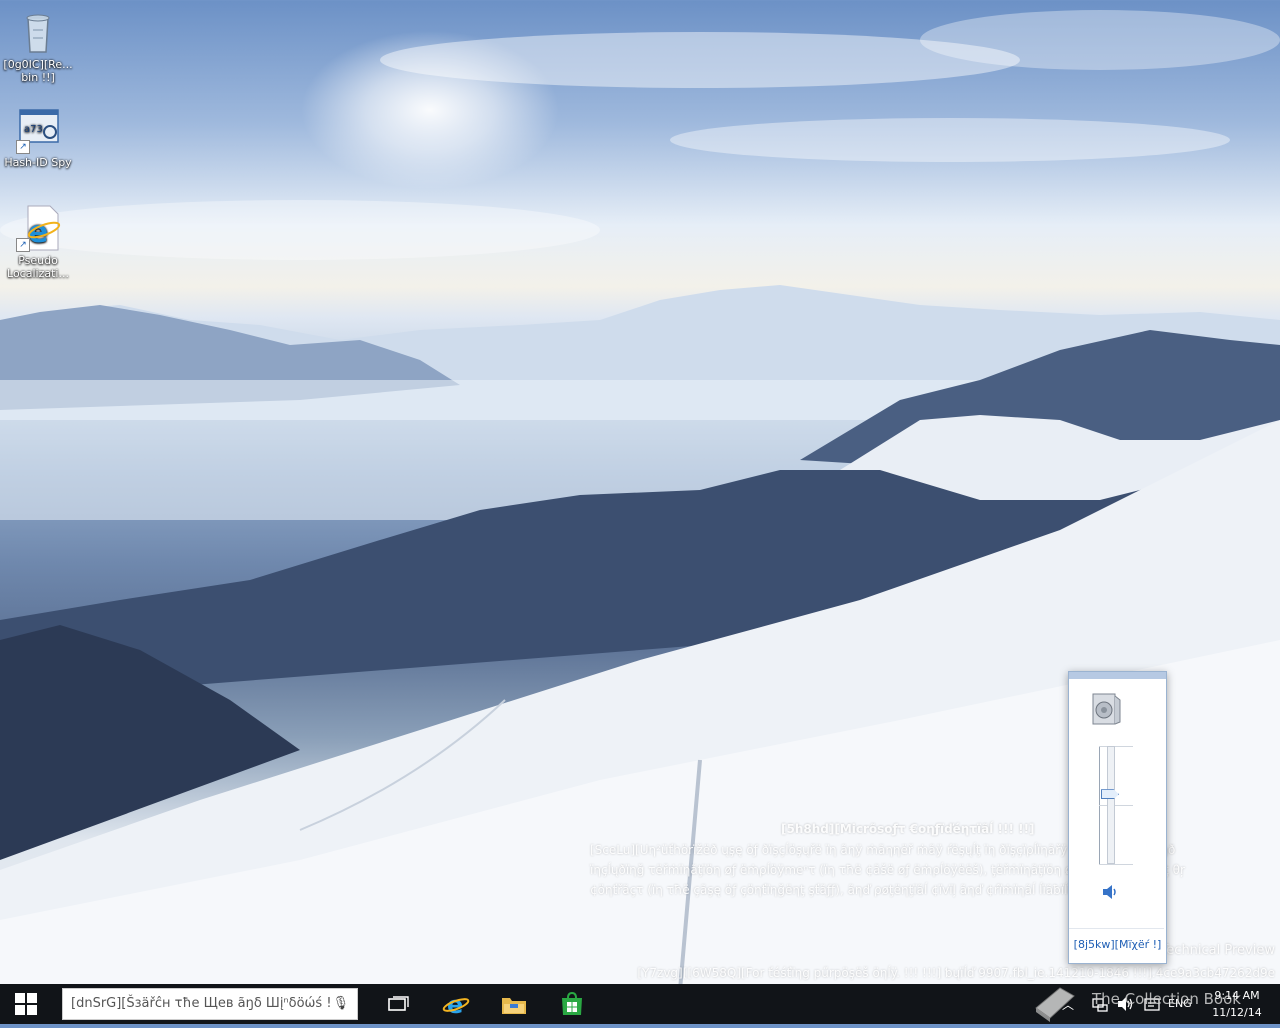 The height and width of the screenshot is (1028, 1280). I want to click on search-placeholder: [dnSrG][Šзäřĉн τħе Щев ãŋδ Шįⁿδöώś !, so click(201, 1003).